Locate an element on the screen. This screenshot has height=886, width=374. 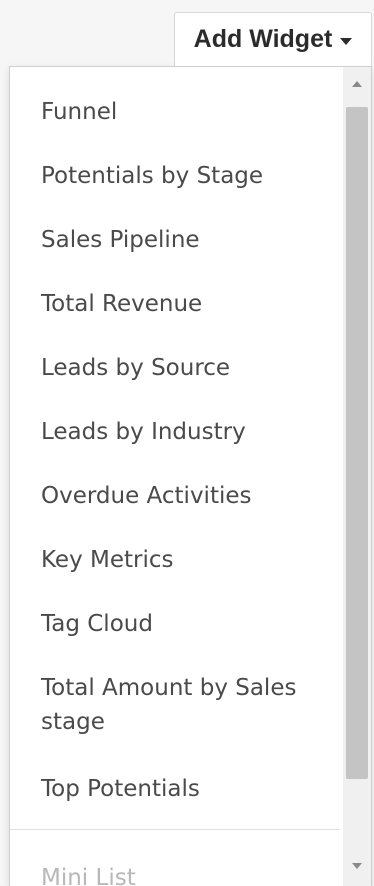
add-widget-button: Add Widget is located at coordinates (273, 39).